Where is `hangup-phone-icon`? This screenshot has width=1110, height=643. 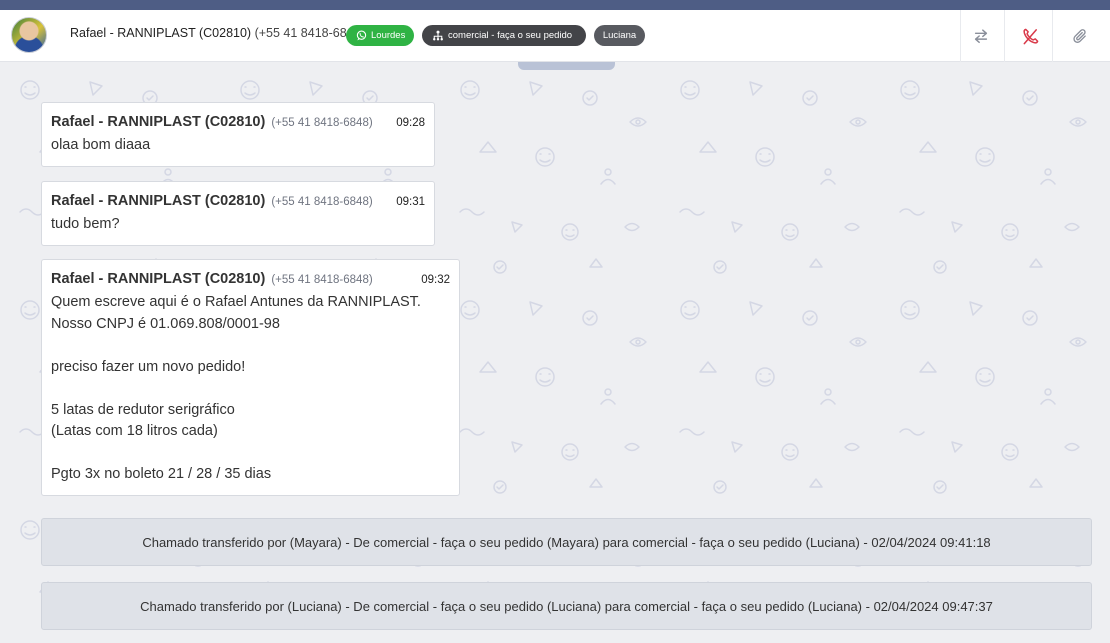 hangup-phone-icon is located at coordinates (1030, 36).